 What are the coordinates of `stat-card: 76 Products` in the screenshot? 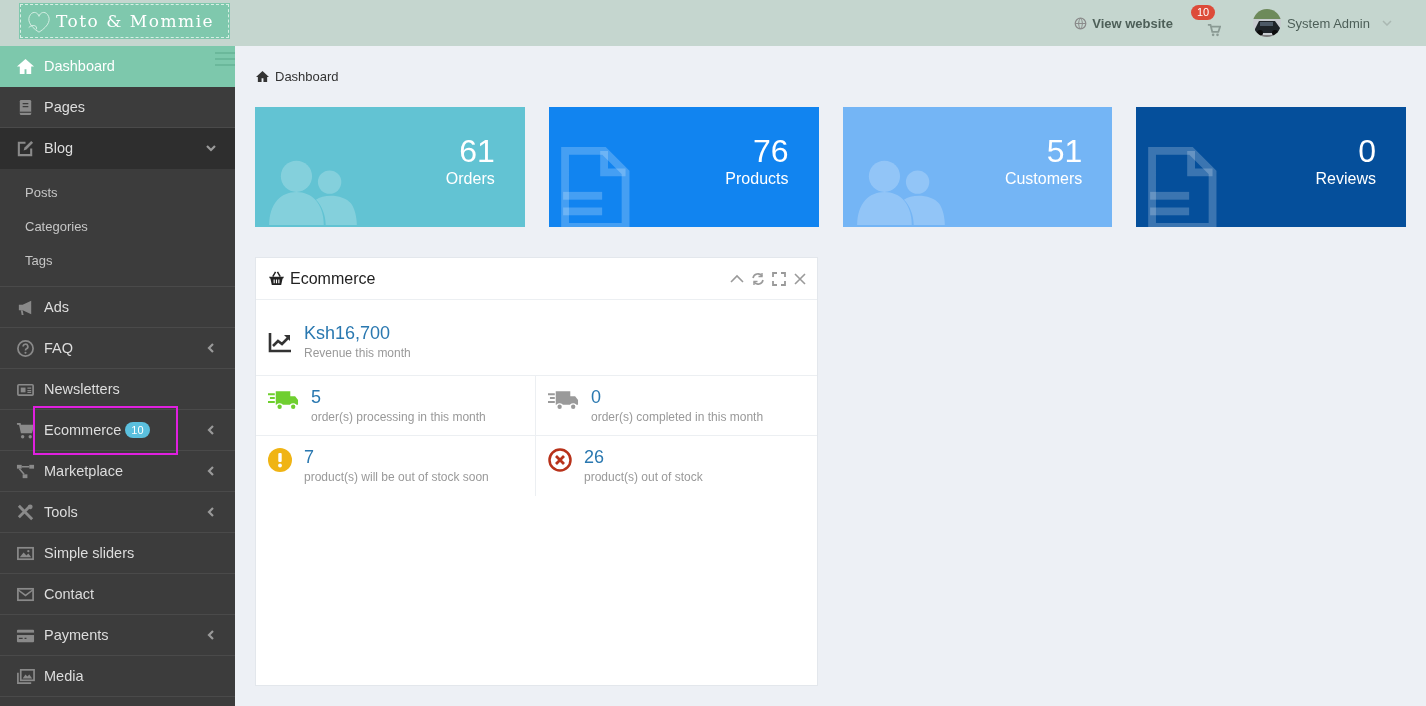 It's located at (683, 167).